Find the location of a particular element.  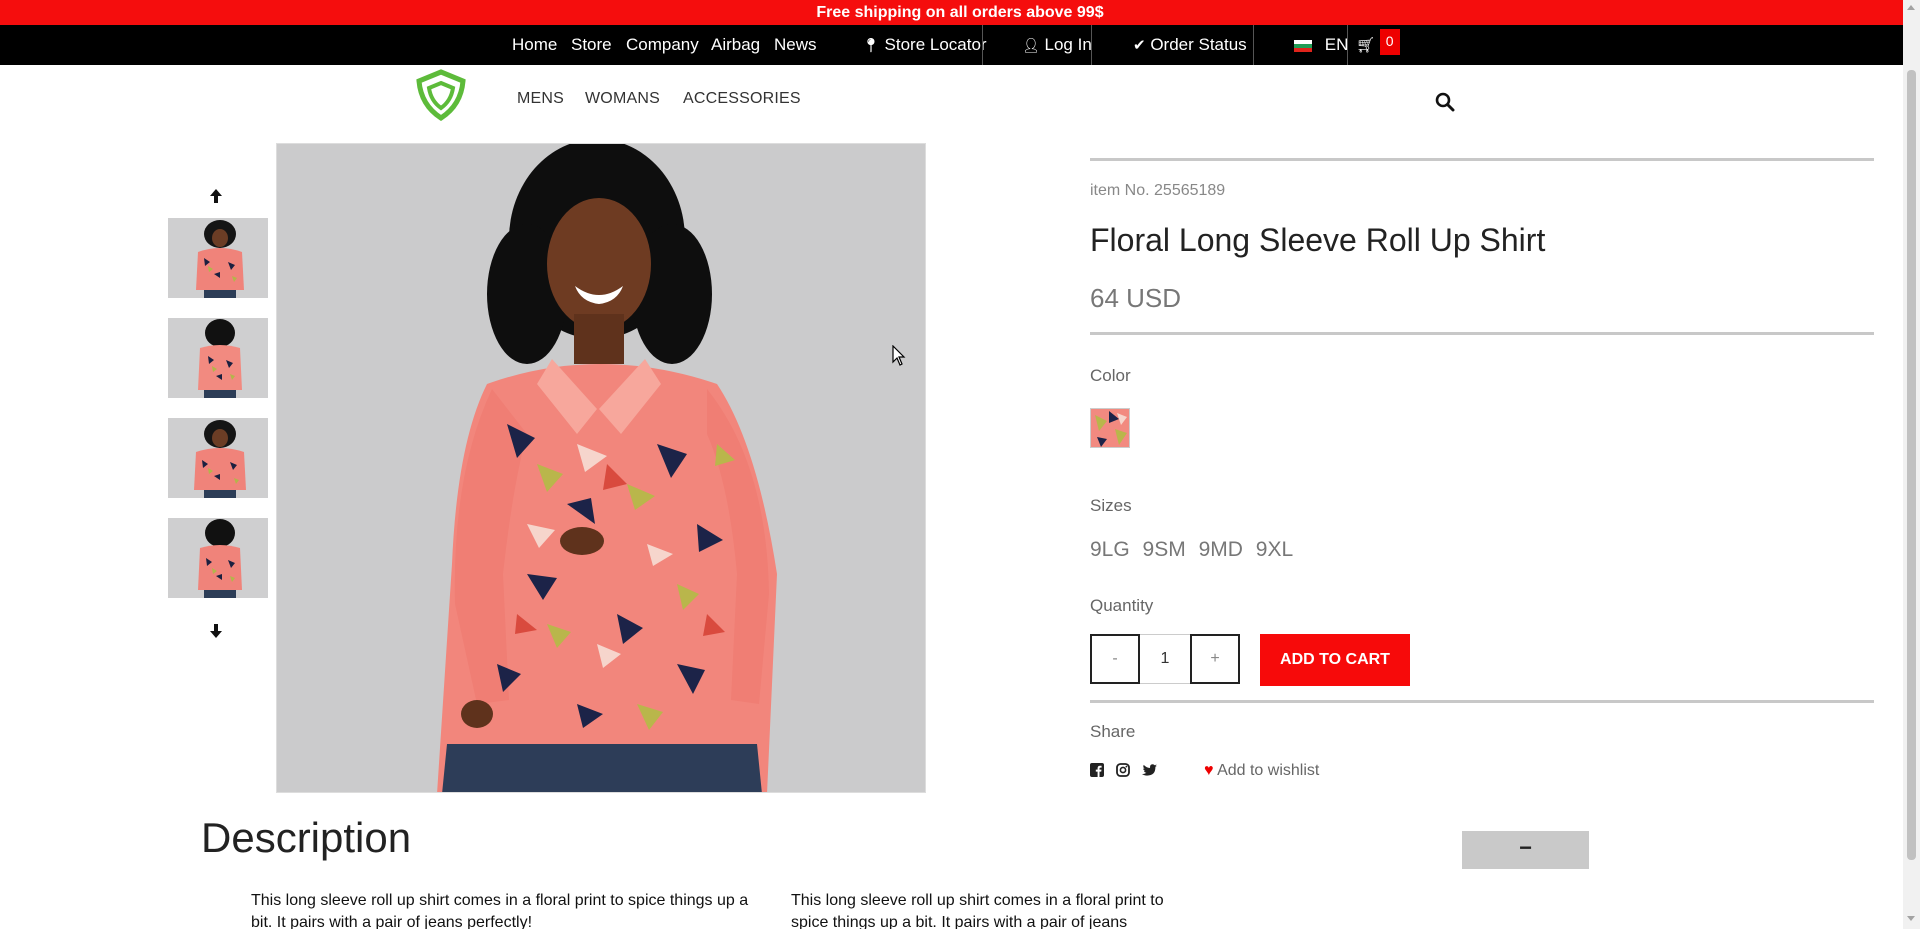

nav-airbag: Airbag is located at coordinates (735, 45).